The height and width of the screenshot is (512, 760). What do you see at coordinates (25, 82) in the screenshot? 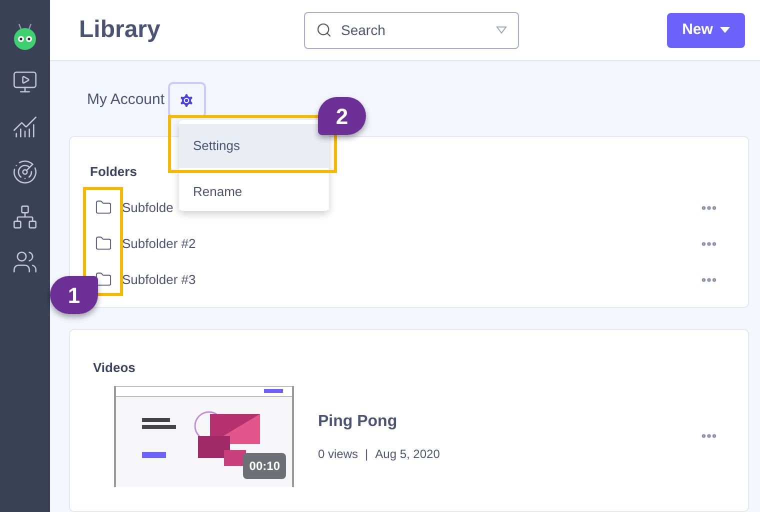
I see `video-player-icon` at bounding box center [25, 82].